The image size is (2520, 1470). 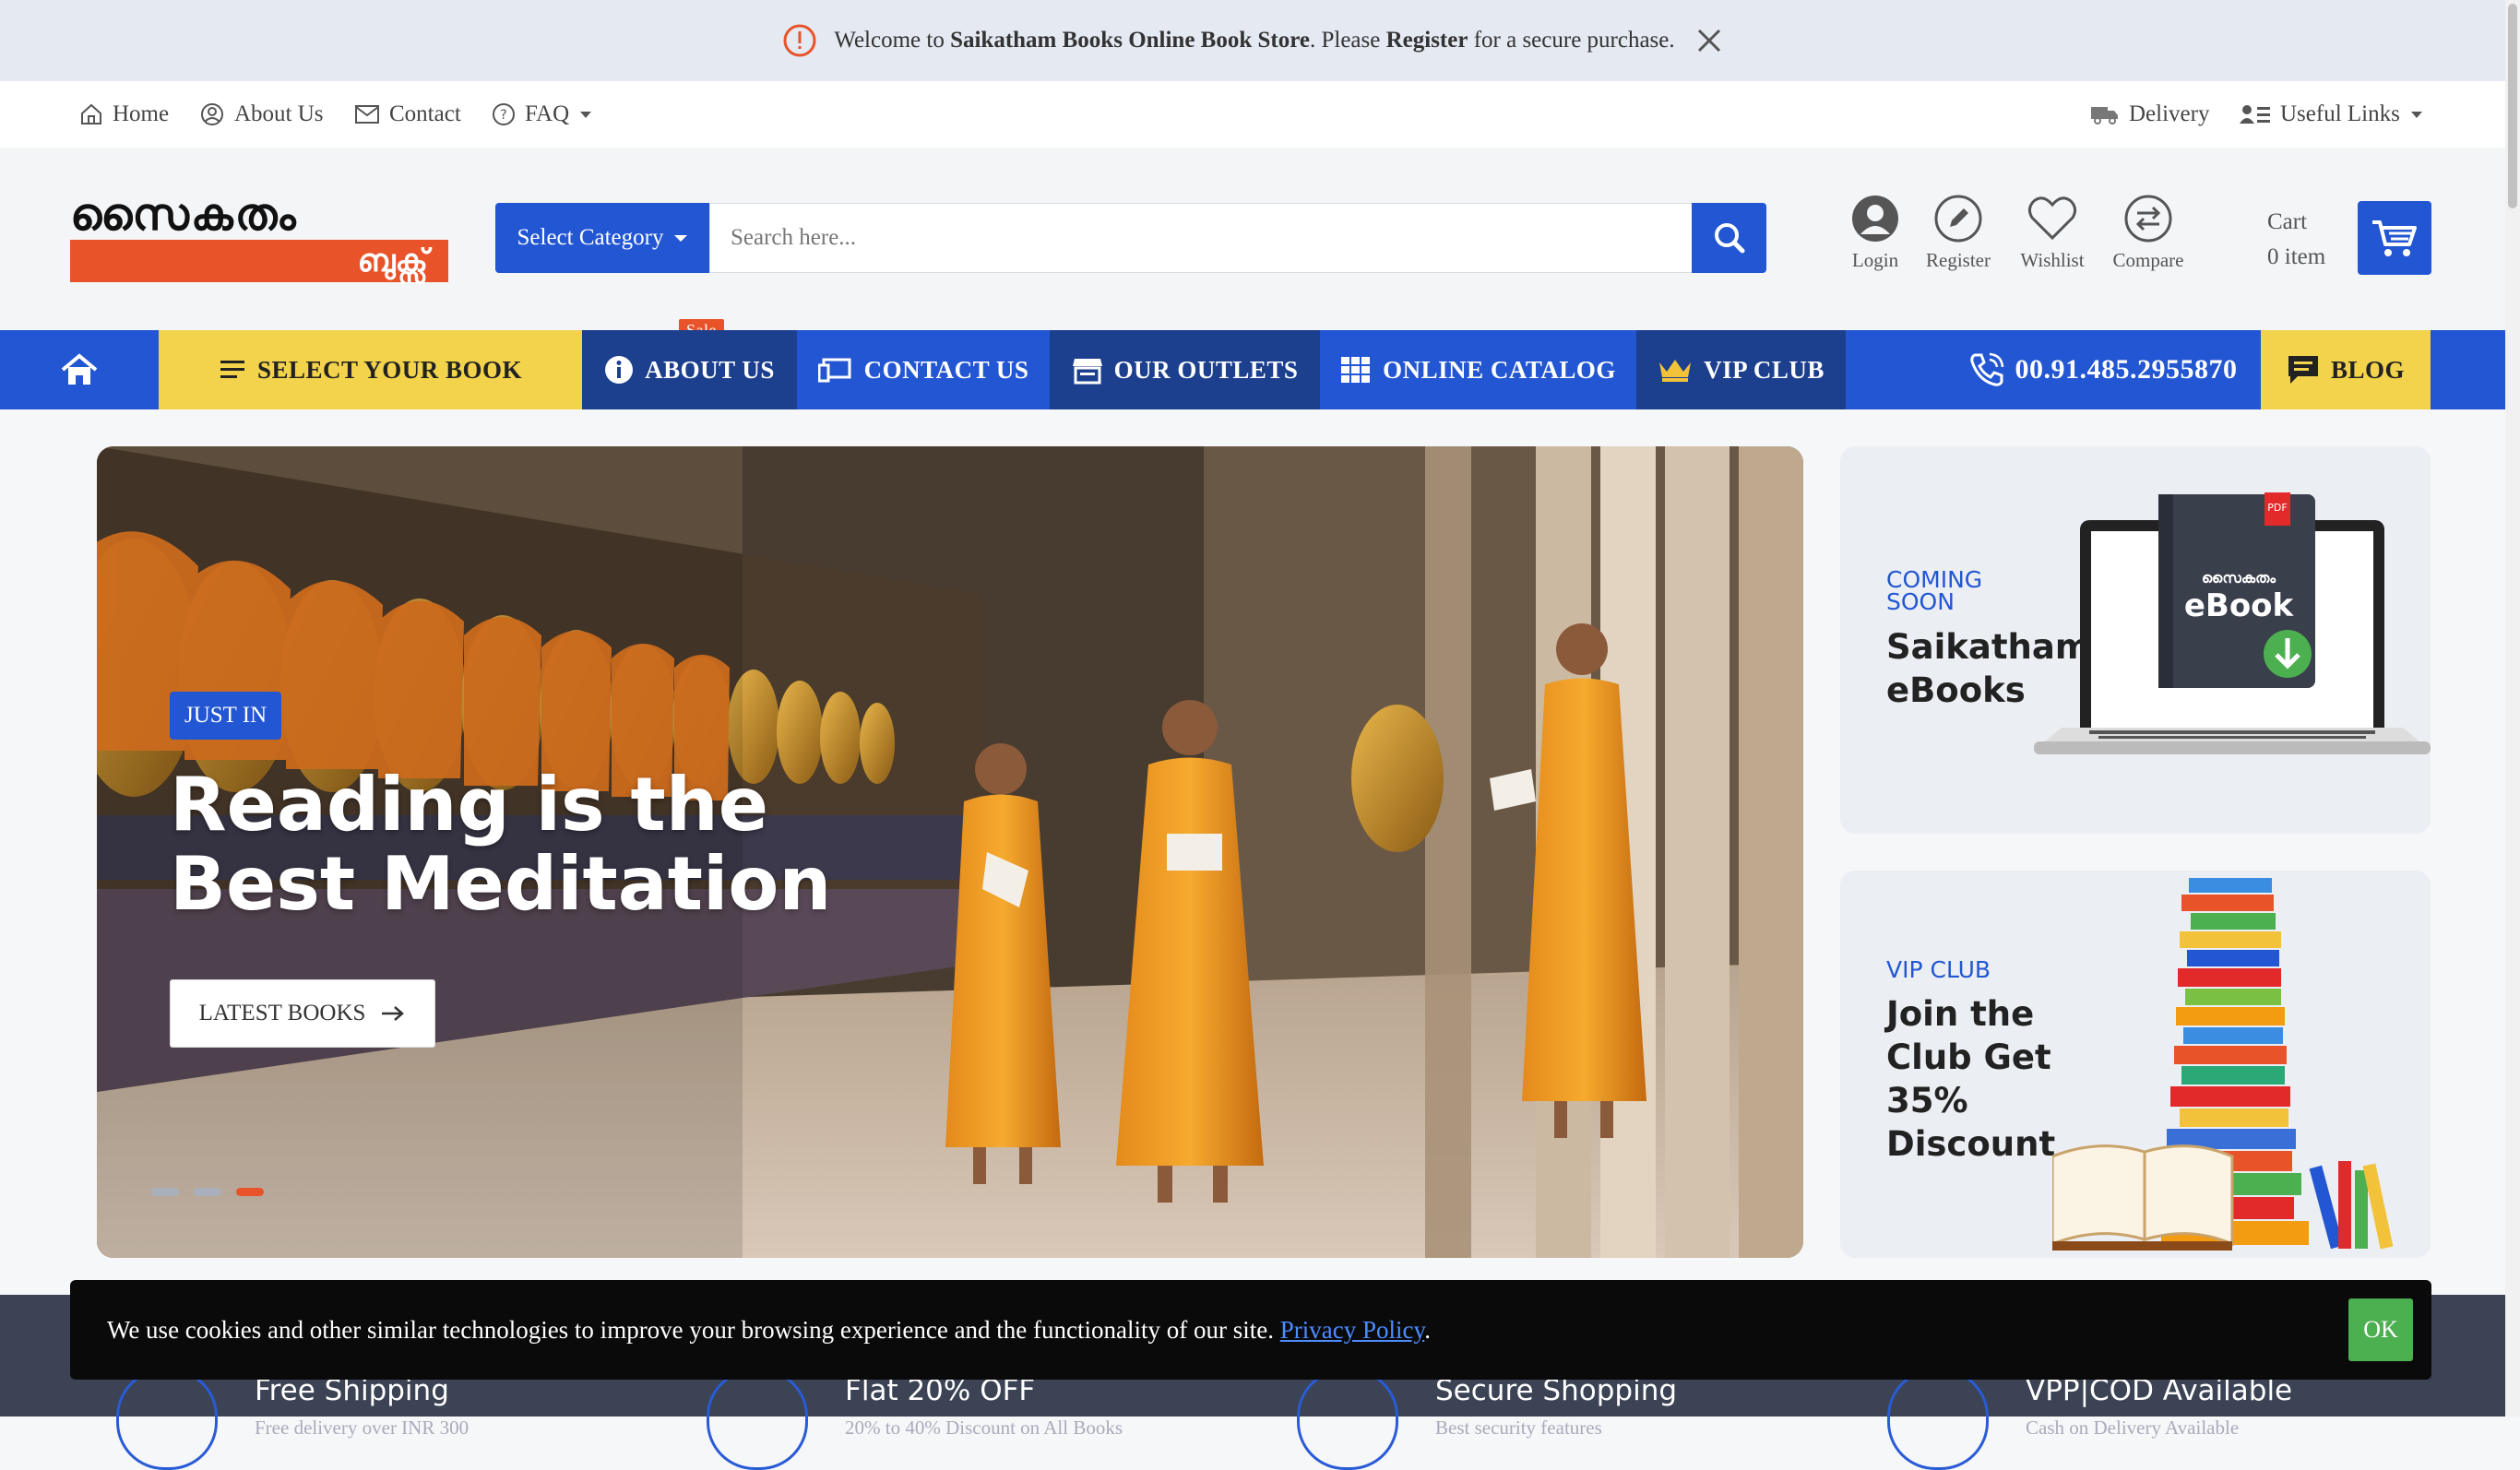 What do you see at coordinates (542, 115) in the screenshot?
I see `toplink-faq: ? FAQ` at bounding box center [542, 115].